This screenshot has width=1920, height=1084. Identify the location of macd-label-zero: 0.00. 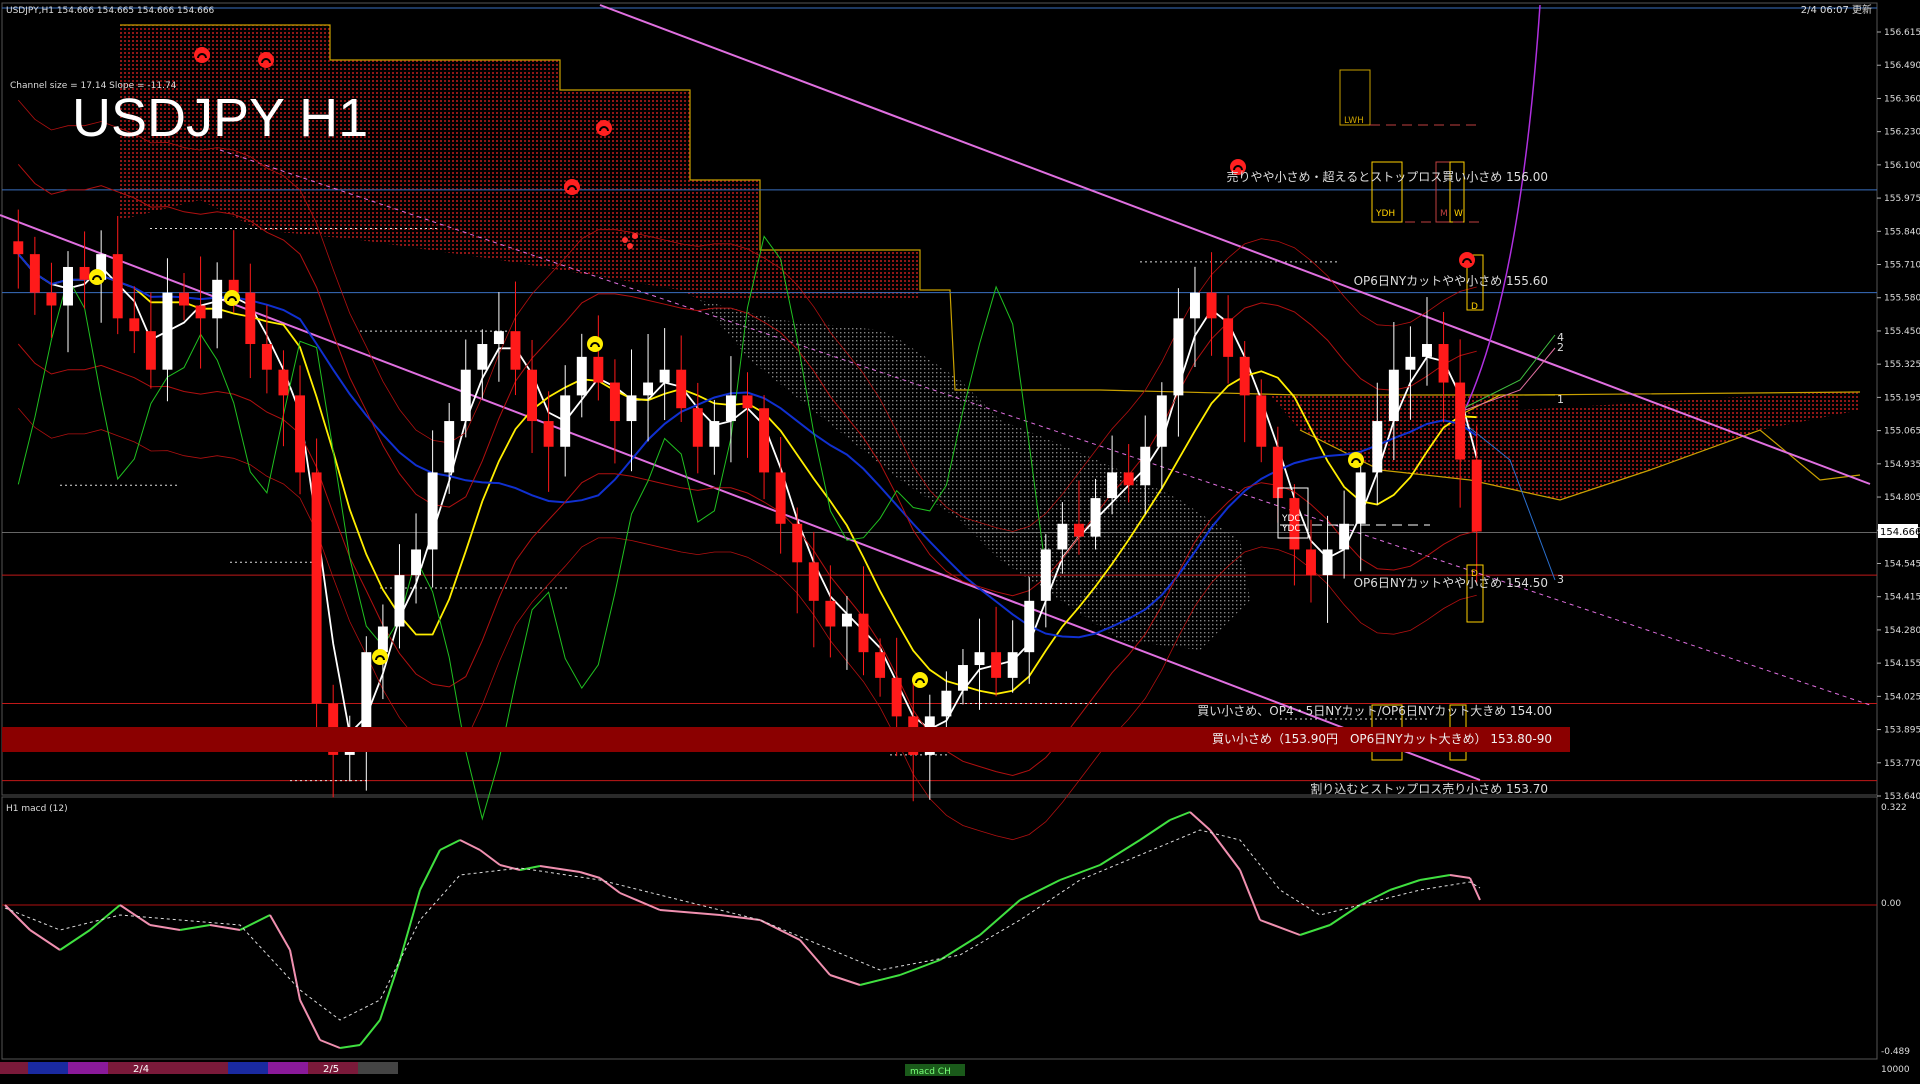
(1891, 904).